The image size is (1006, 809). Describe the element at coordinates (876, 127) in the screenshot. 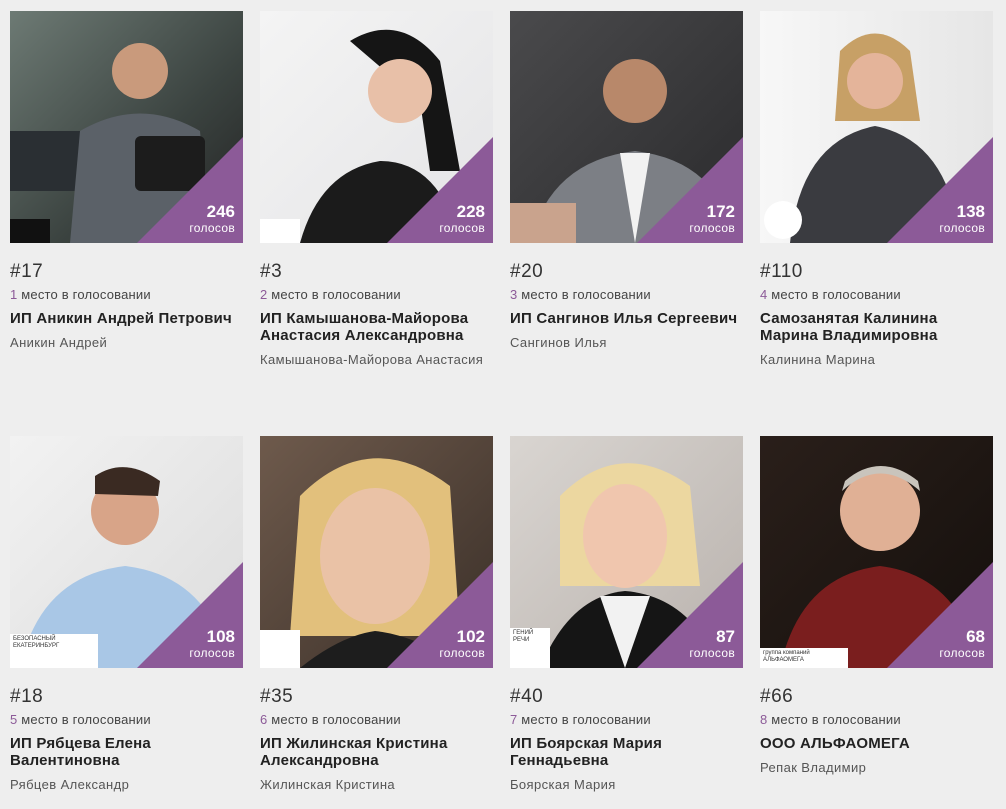

I see `participant-photo: 138 голосов` at that location.